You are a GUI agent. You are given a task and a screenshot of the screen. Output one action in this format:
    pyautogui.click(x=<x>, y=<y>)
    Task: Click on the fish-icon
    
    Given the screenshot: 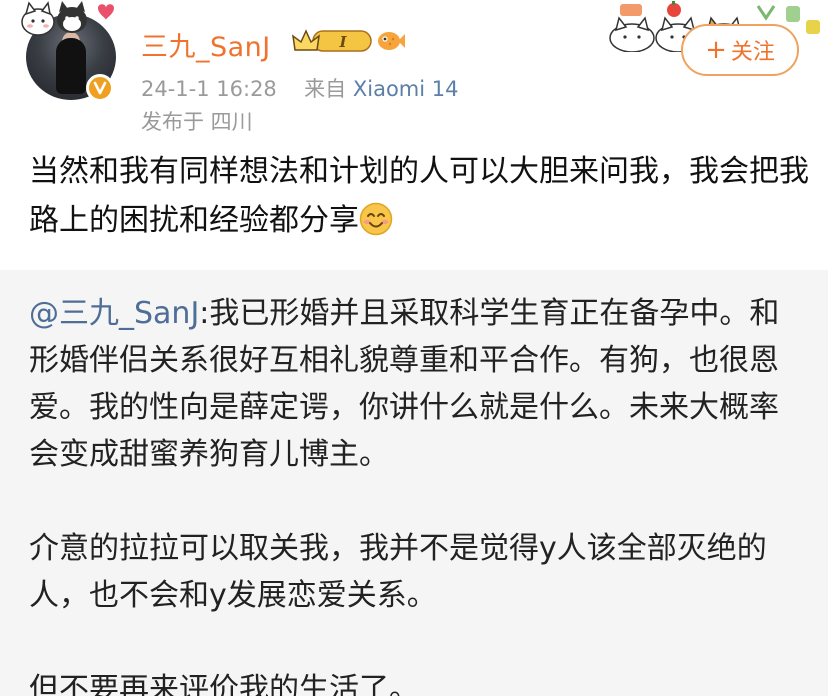 What is the action you would take?
    pyautogui.click(x=391, y=41)
    